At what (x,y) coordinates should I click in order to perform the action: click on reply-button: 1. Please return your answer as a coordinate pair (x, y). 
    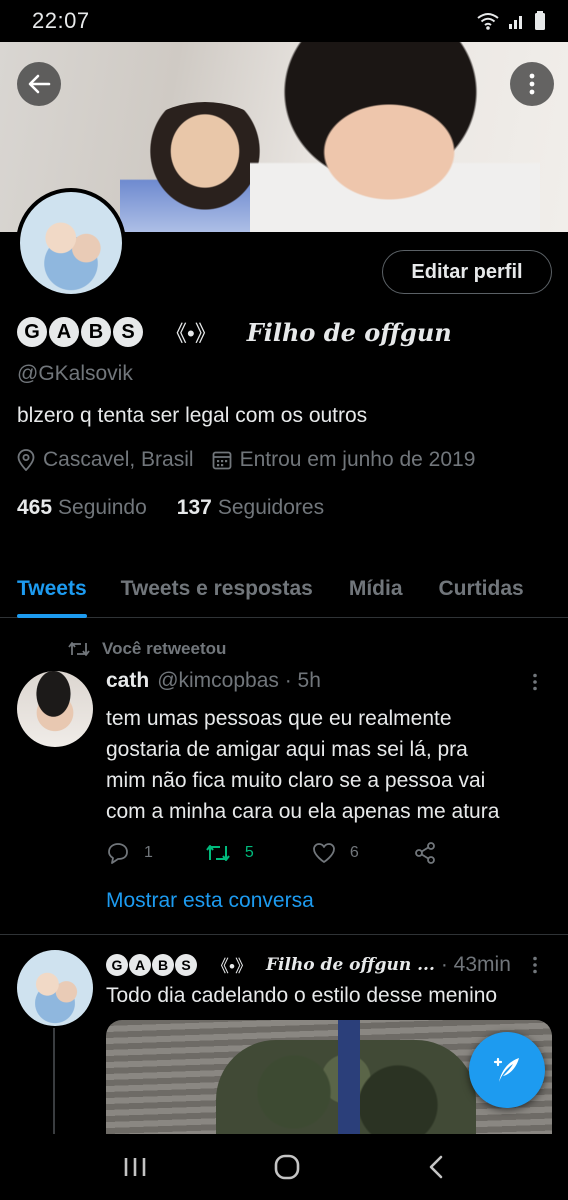
    Looking at the image, I should click on (129, 853).